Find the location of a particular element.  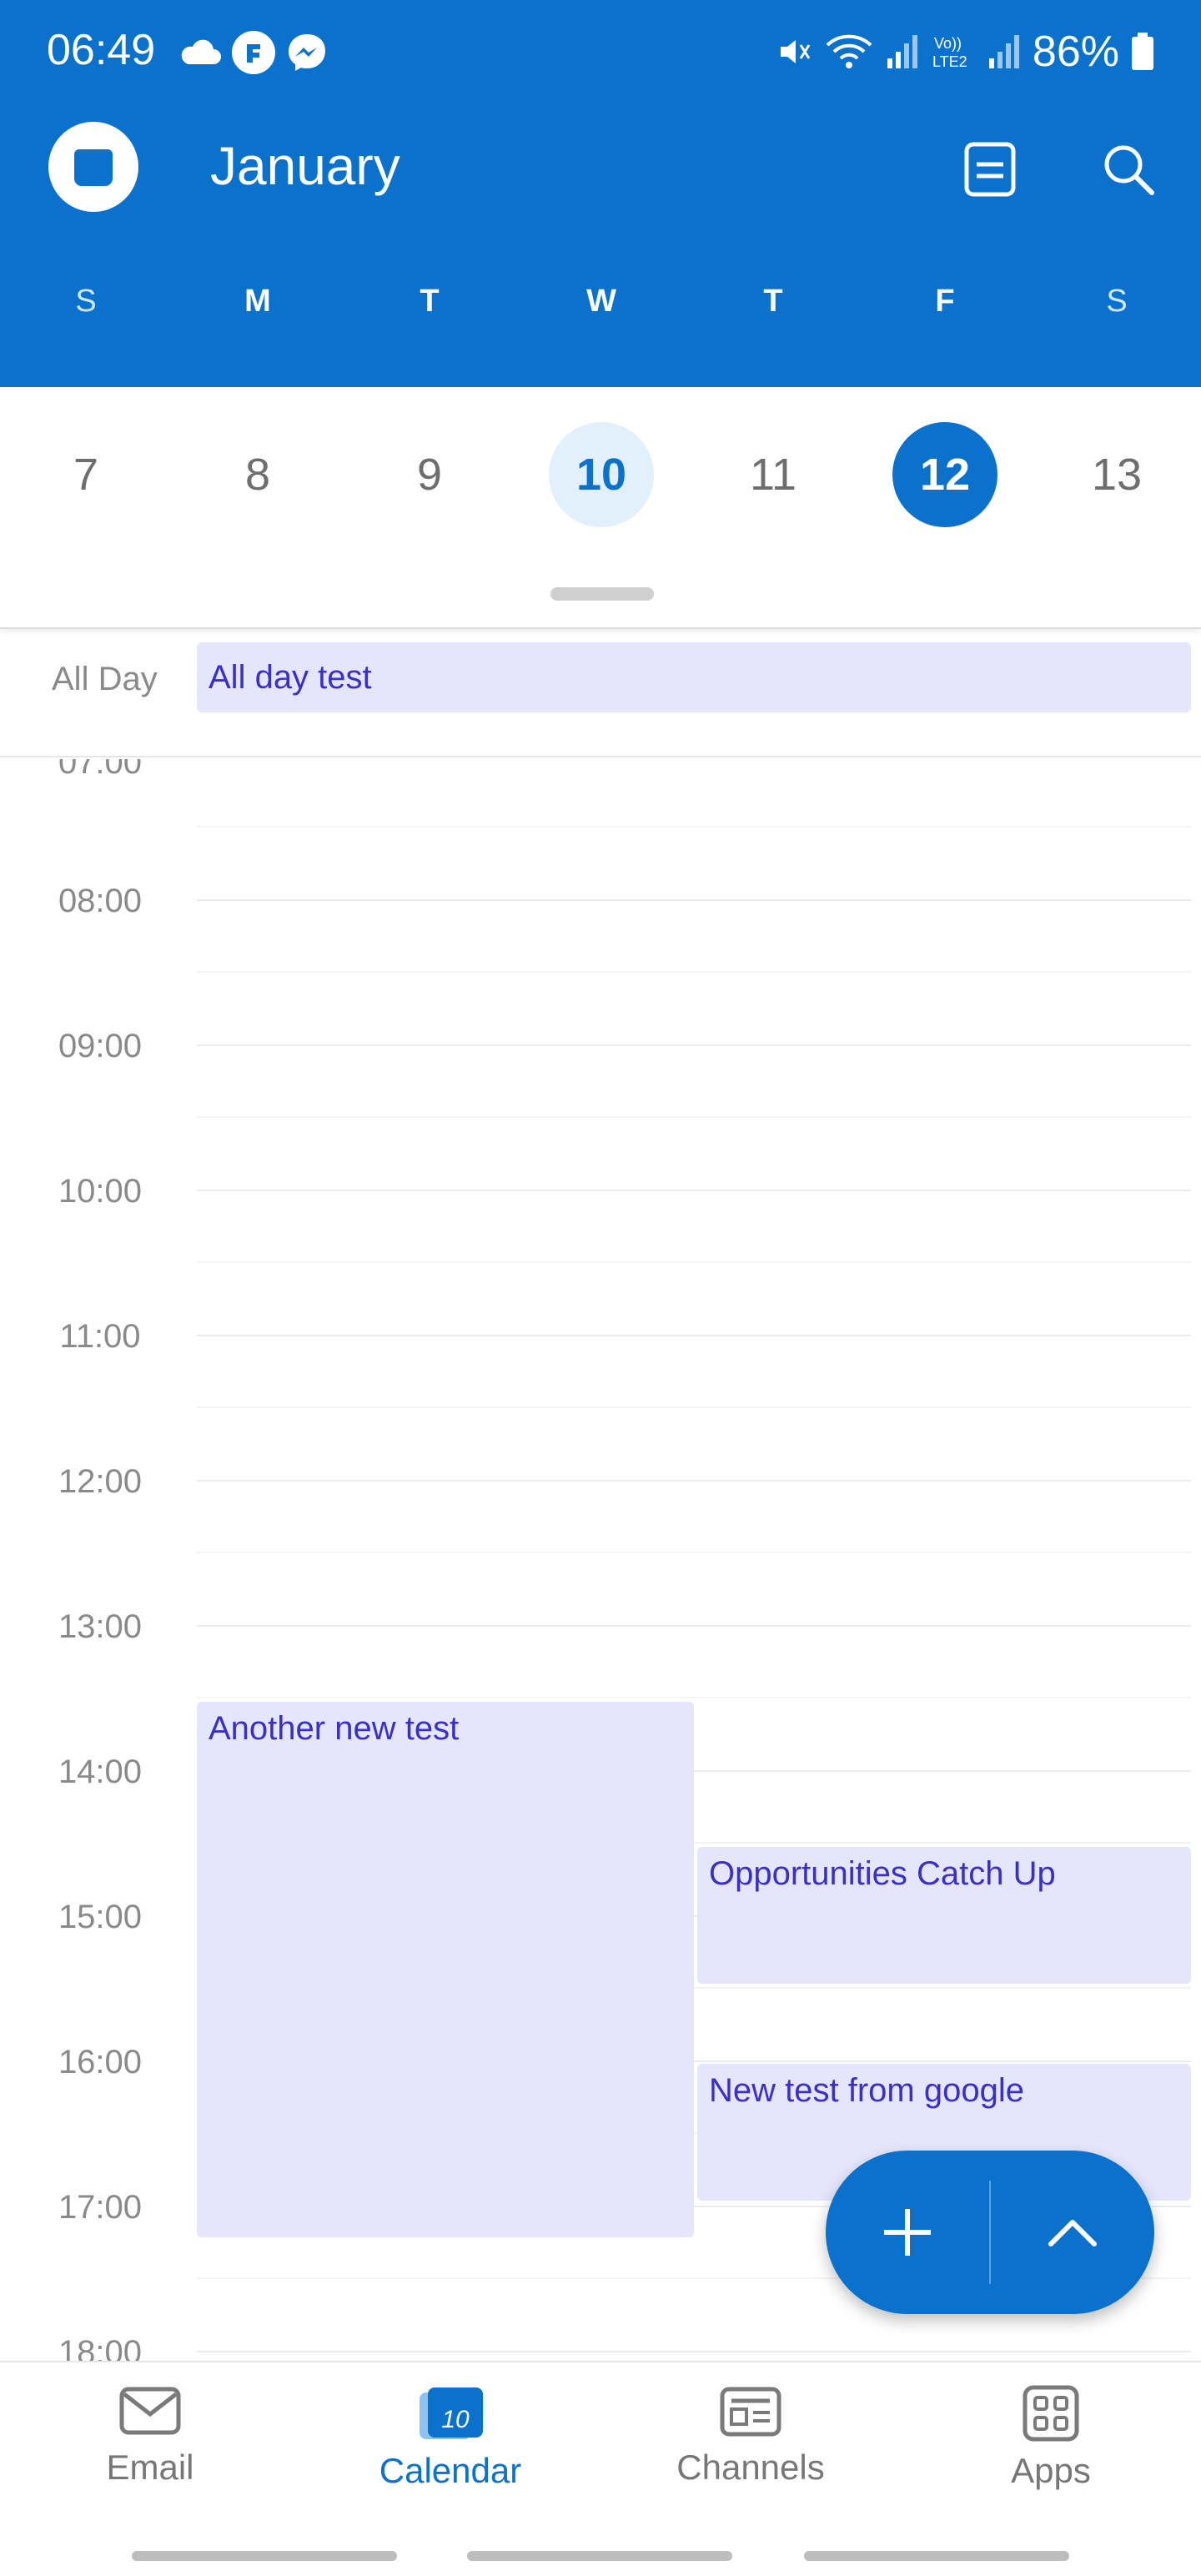

signal-icon is located at coordinates (902, 51).